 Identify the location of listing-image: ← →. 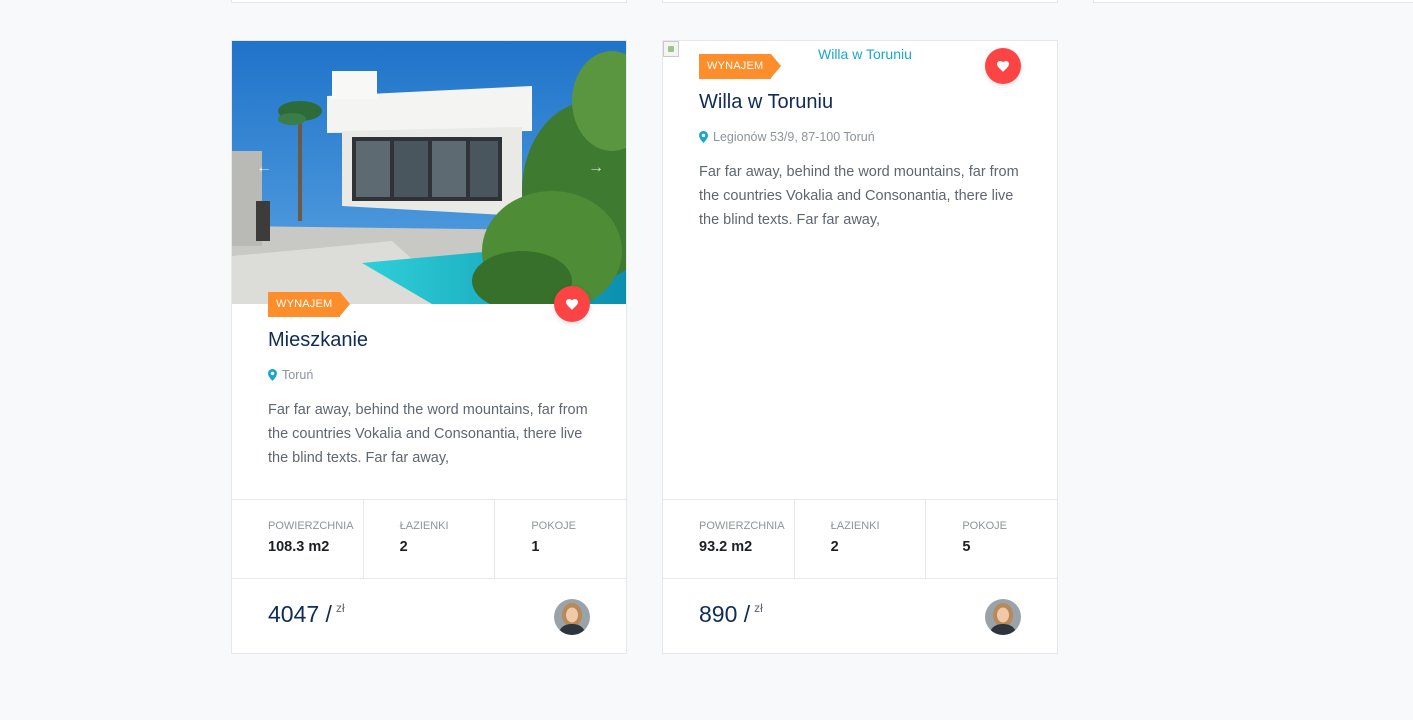
(429, 172).